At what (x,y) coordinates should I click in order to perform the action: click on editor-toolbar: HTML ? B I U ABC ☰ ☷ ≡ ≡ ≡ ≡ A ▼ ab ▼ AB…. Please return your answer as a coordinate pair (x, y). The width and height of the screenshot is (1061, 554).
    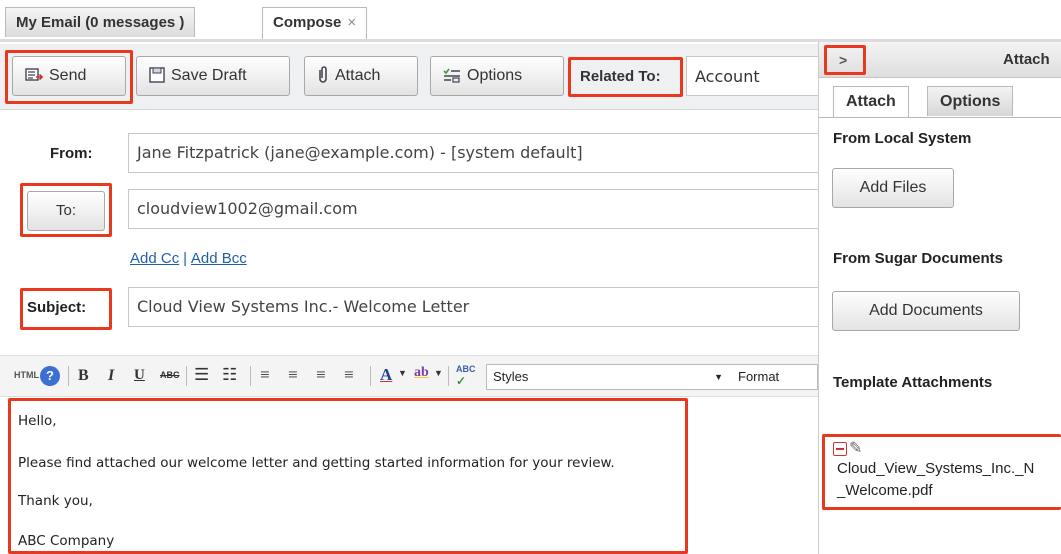
    Looking at the image, I should click on (409, 376).